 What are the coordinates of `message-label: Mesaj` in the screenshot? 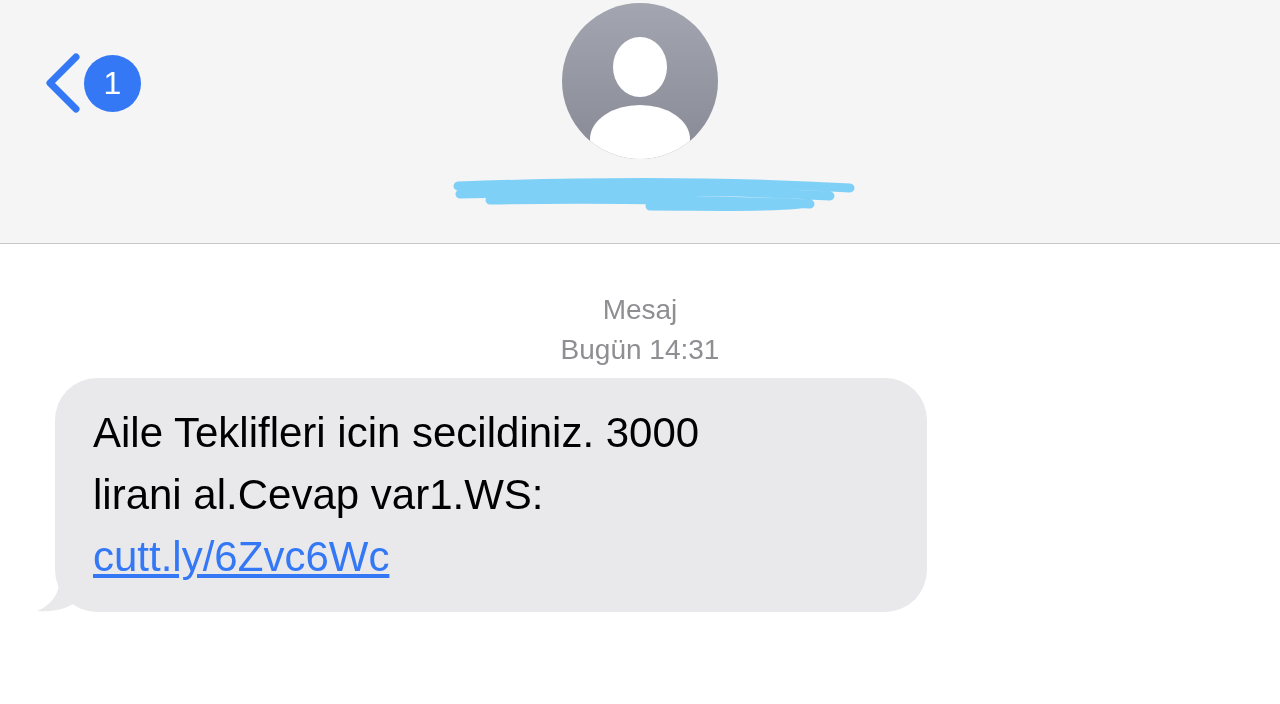 It's located at (640, 310).